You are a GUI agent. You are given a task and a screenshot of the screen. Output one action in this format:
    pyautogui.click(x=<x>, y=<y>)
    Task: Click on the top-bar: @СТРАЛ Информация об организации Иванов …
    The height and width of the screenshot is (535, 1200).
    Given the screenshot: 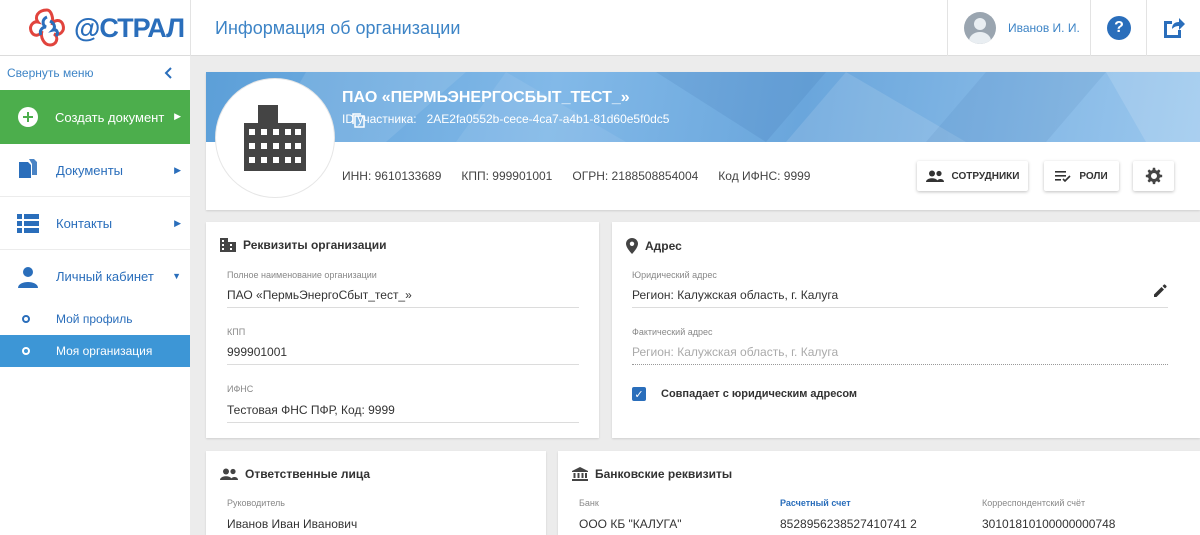 What is the action you would take?
    pyautogui.click(x=600, y=28)
    